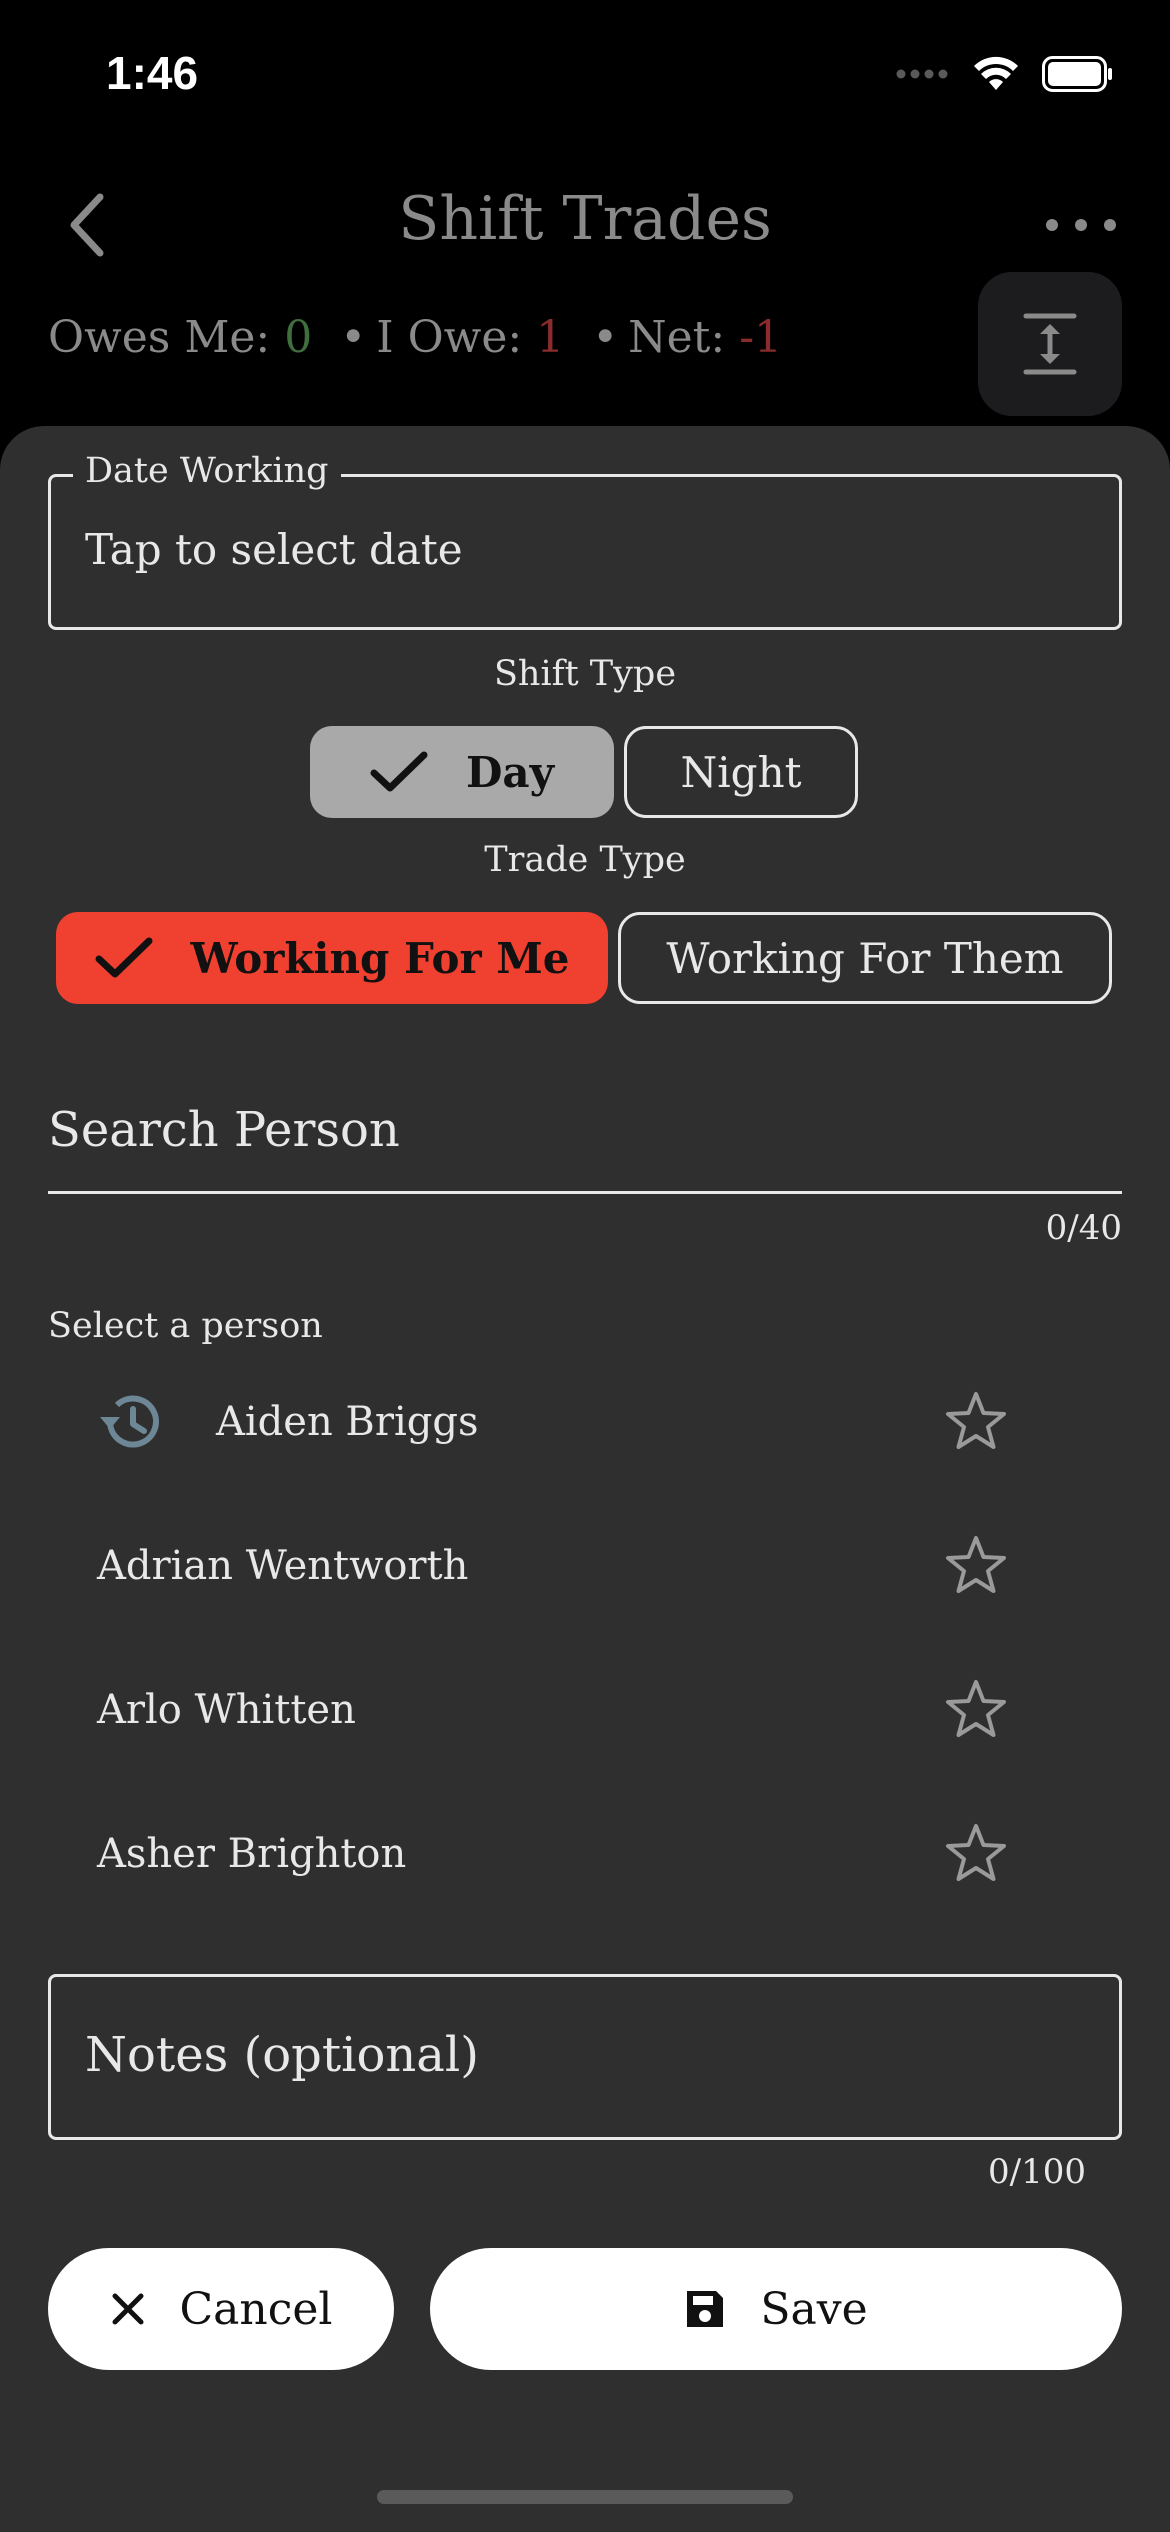 The image size is (1170, 2532). I want to click on search-char-counter: 0/40, so click(1083, 1228).